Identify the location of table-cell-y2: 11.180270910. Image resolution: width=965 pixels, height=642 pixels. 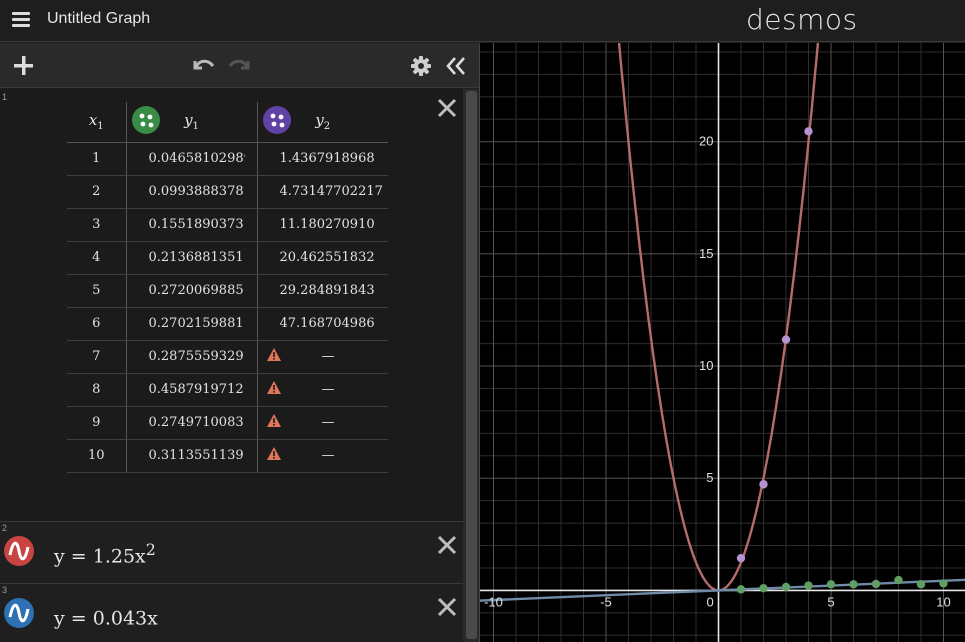
(322, 225).